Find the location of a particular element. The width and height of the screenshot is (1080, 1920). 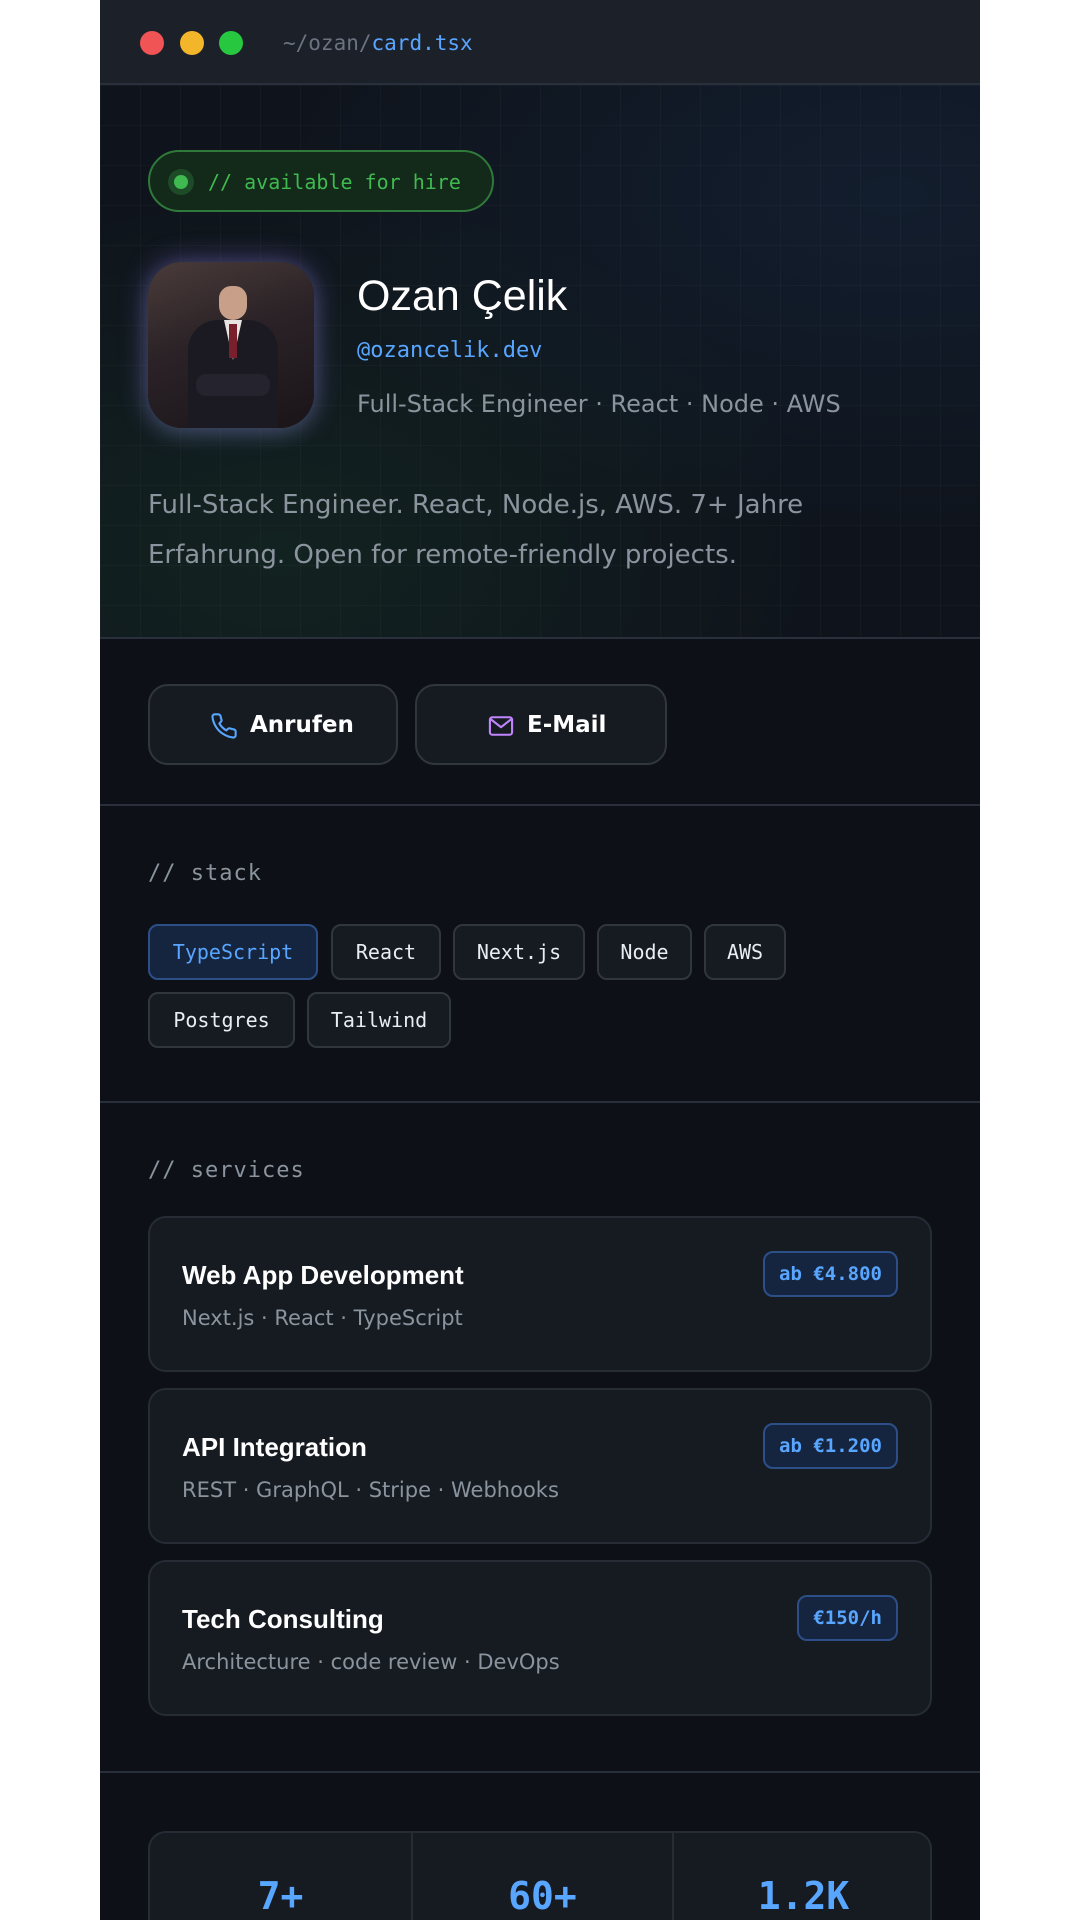

stack-heading: // stack is located at coordinates (205, 873).